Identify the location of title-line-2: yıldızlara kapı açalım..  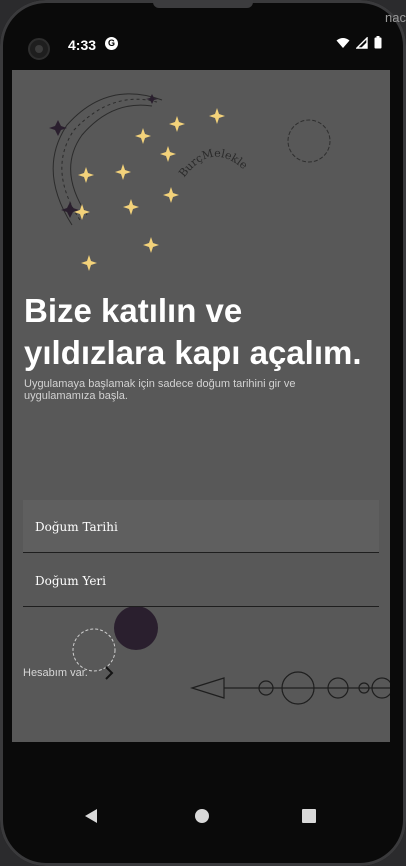
(193, 352).